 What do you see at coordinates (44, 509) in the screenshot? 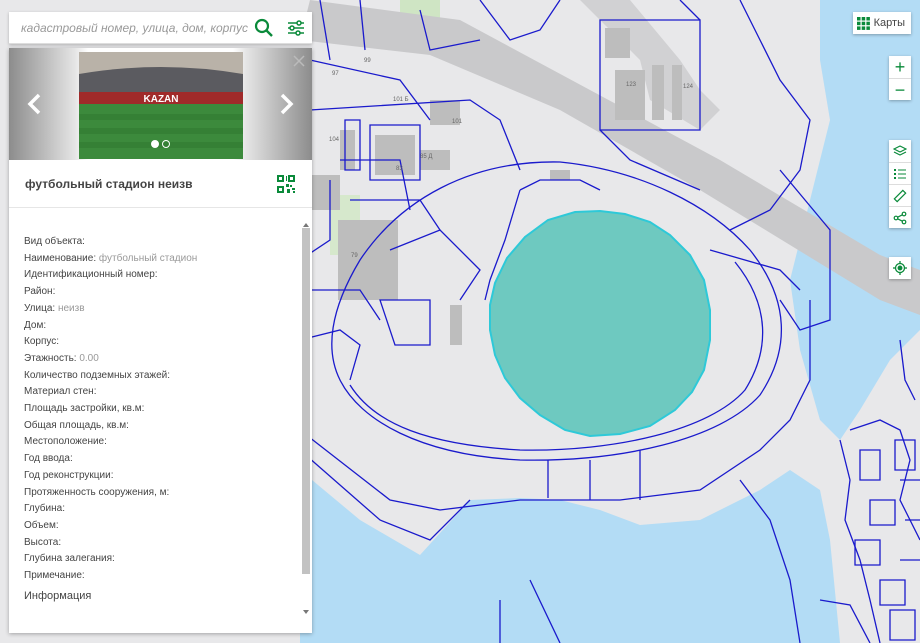
I see `attribute-label: Глубина:` at bounding box center [44, 509].